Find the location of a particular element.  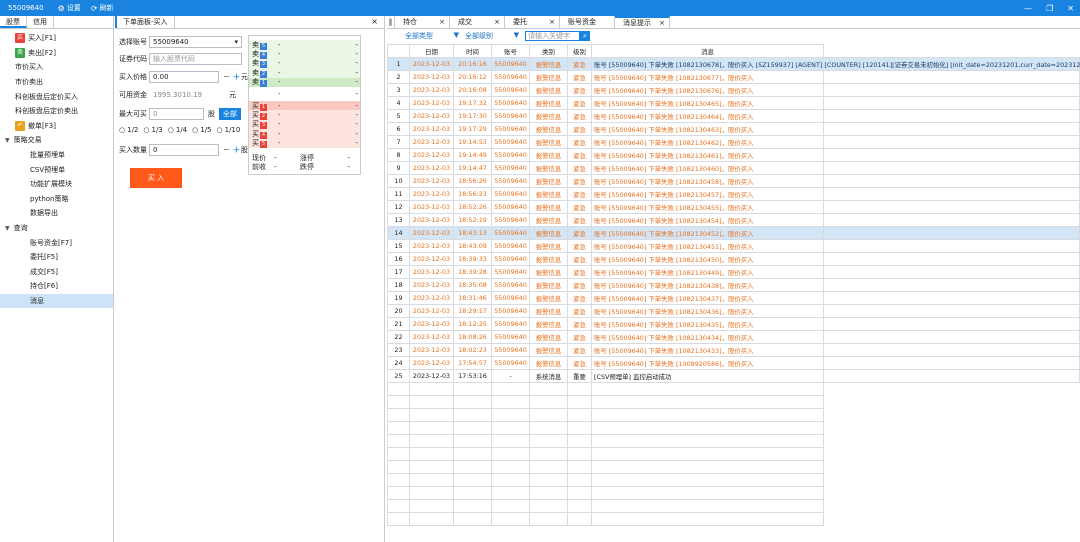

nav-item: CSV预埋单 is located at coordinates (56, 169).